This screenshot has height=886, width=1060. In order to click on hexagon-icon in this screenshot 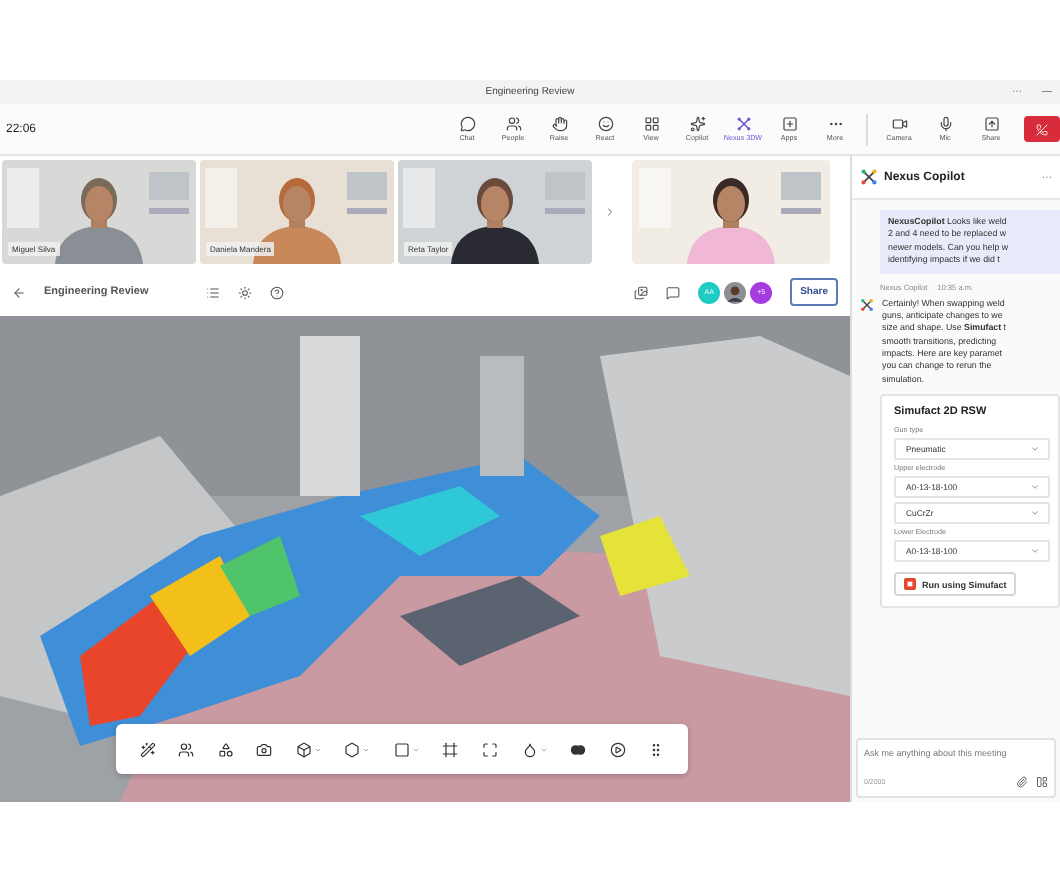, I will do `click(352, 749)`.